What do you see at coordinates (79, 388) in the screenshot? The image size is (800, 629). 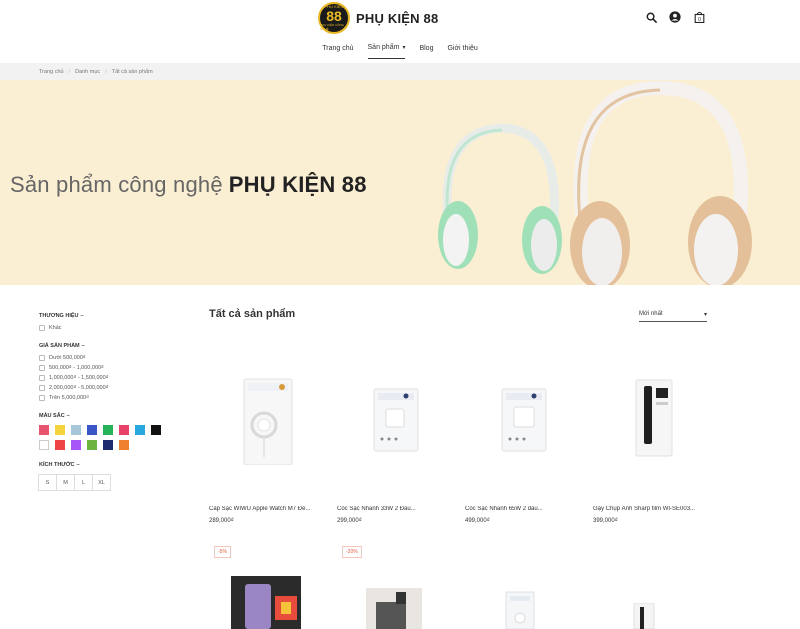 I see `option-label: 2,000,000₫ - 5,000,000₫` at bounding box center [79, 388].